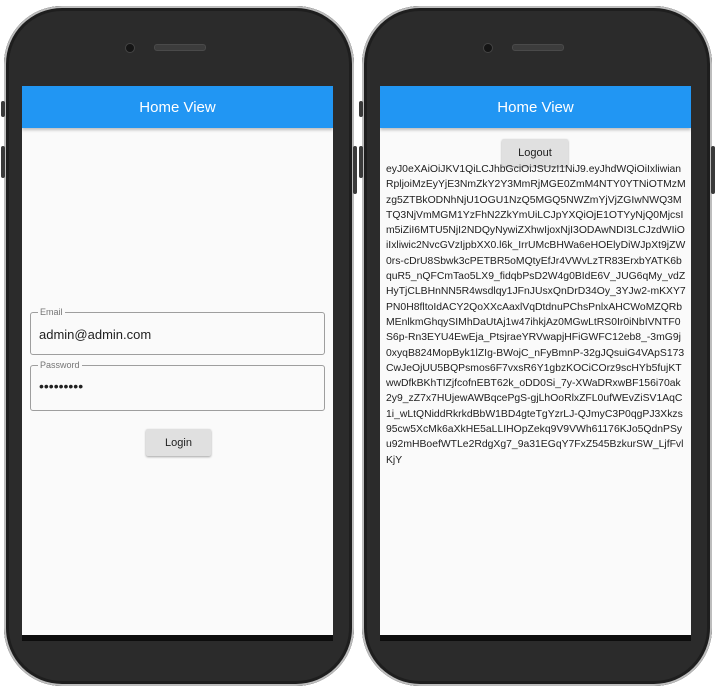  I want to click on password-field: Password, so click(177, 385).